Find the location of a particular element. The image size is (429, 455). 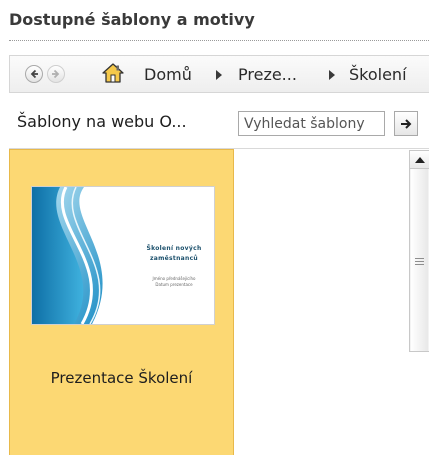

thumbnail-subtitle: Jméno přednášejícího Datum prezentace is located at coordinates (174, 282).